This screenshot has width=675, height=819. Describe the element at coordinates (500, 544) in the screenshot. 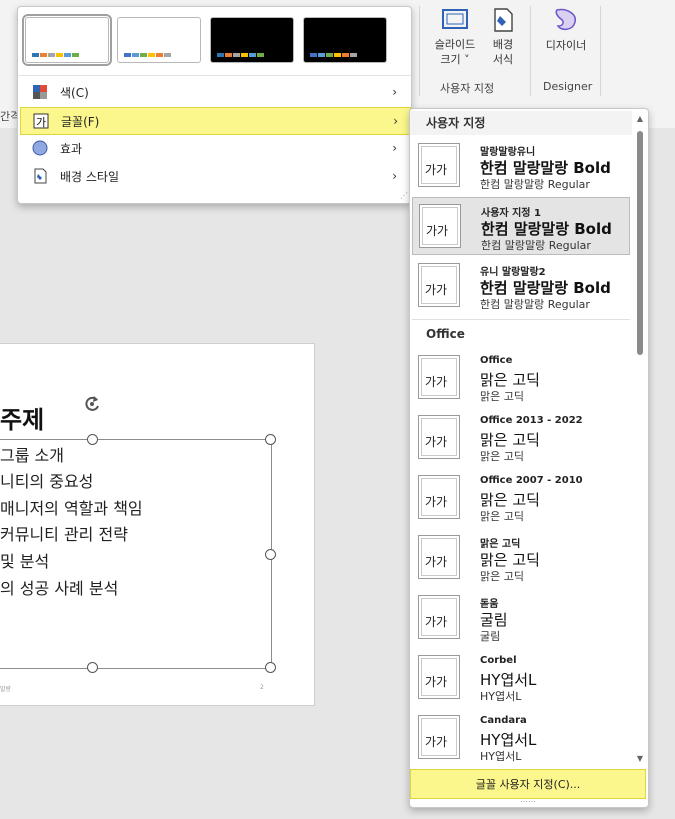

I see `font-theme-name: 맑은 고딕` at that location.